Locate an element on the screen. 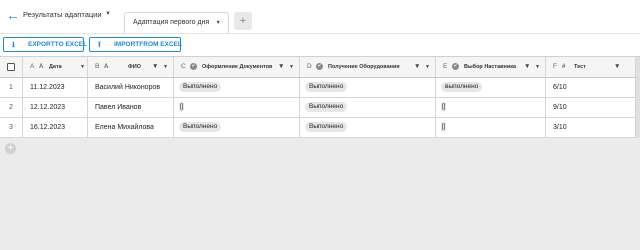 The height and width of the screenshot is (250, 640). column-letter: A is located at coordinates (32, 66).